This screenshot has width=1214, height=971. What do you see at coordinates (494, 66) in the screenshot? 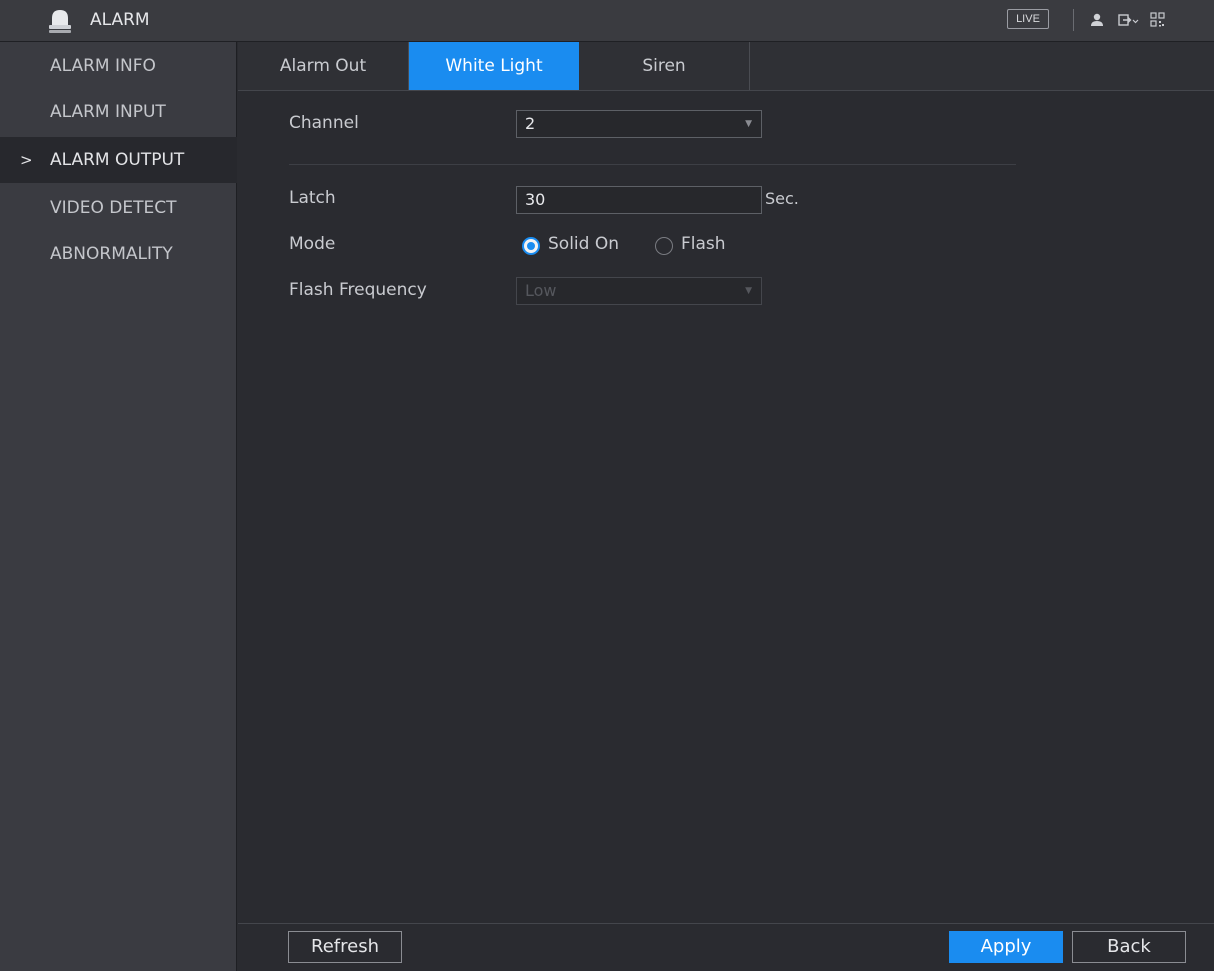
I see `tab-white-light: White Light` at bounding box center [494, 66].